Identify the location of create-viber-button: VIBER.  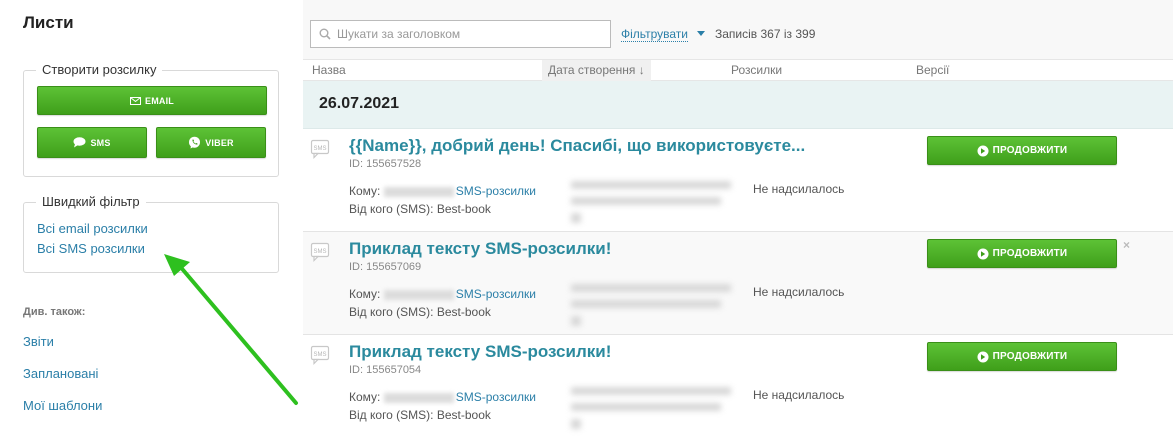
(211, 142).